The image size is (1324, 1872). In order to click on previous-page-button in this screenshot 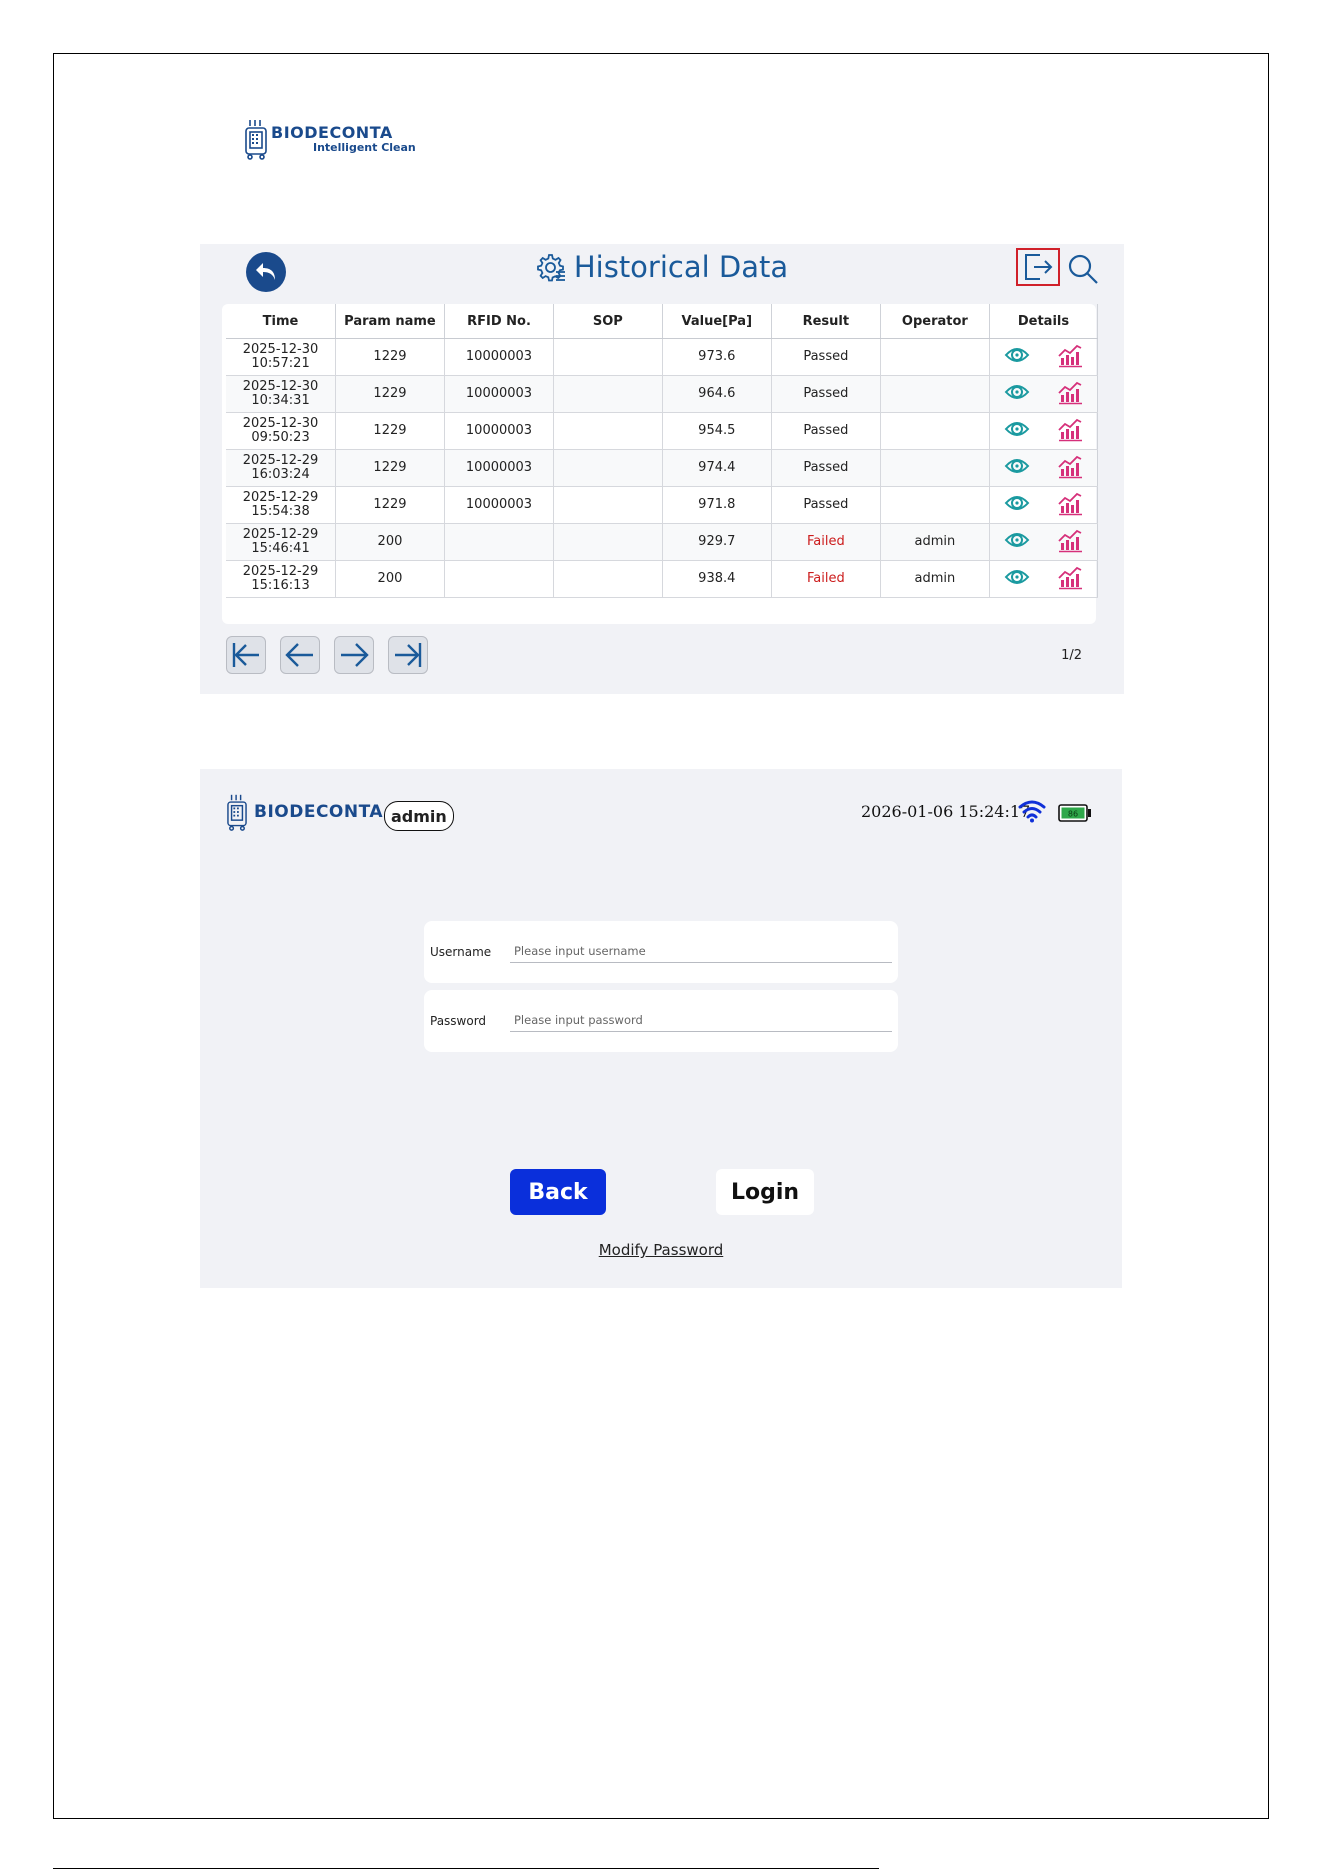, I will do `click(300, 655)`.